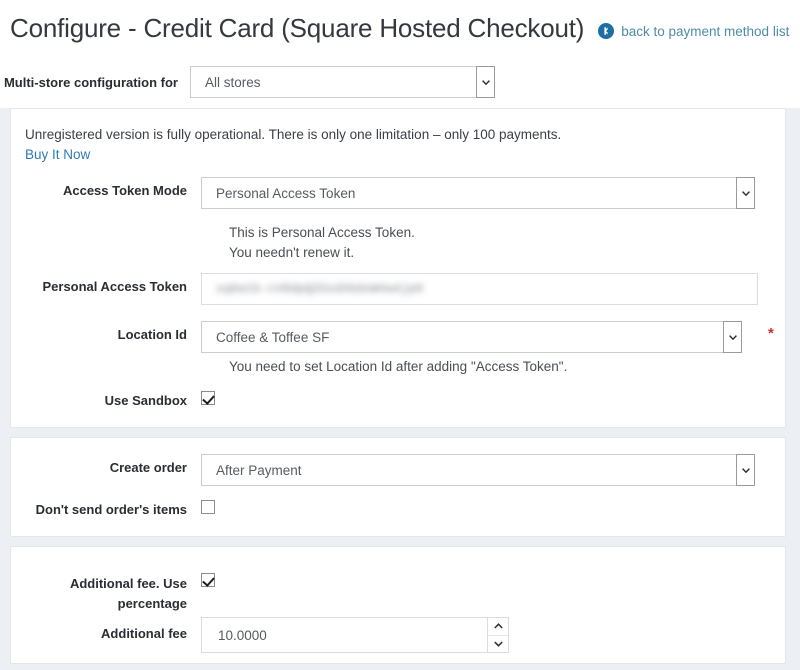 Image resolution: width=800 pixels, height=670 pixels. What do you see at coordinates (124, 190) in the screenshot?
I see `access-token-mode-label: Access Token Mode` at bounding box center [124, 190].